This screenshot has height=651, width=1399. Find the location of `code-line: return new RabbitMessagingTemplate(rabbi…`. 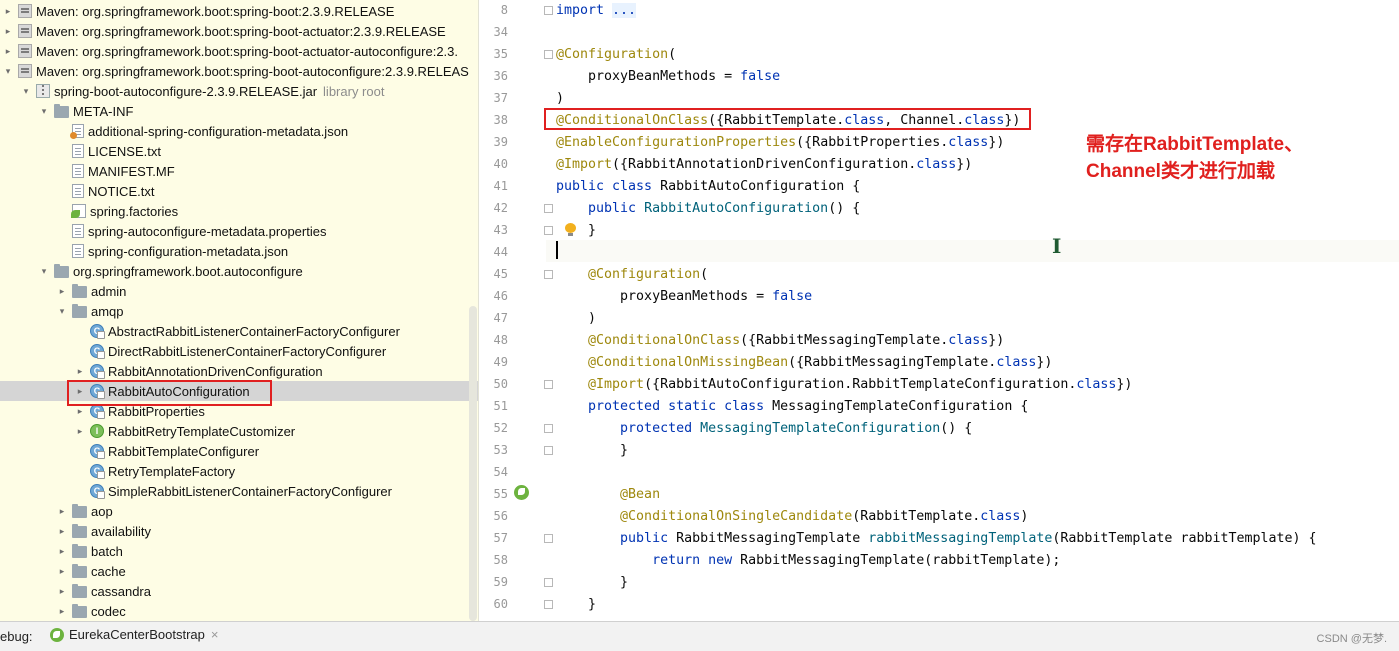

code-line: return new RabbitMessagingTemplate(rabbi… is located at coordinates (808, 561).